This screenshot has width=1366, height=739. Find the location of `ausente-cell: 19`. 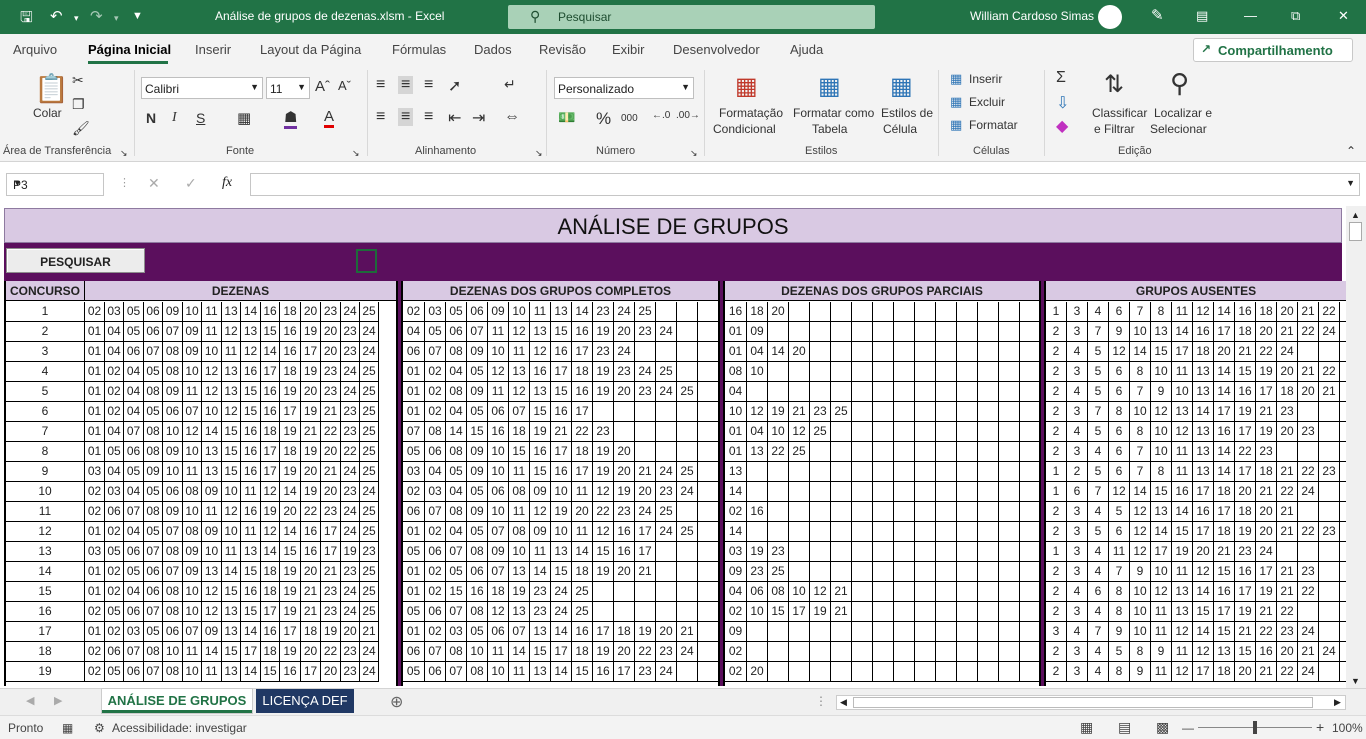

ausente-cell: 19 is located at coordinates (1266, 432).